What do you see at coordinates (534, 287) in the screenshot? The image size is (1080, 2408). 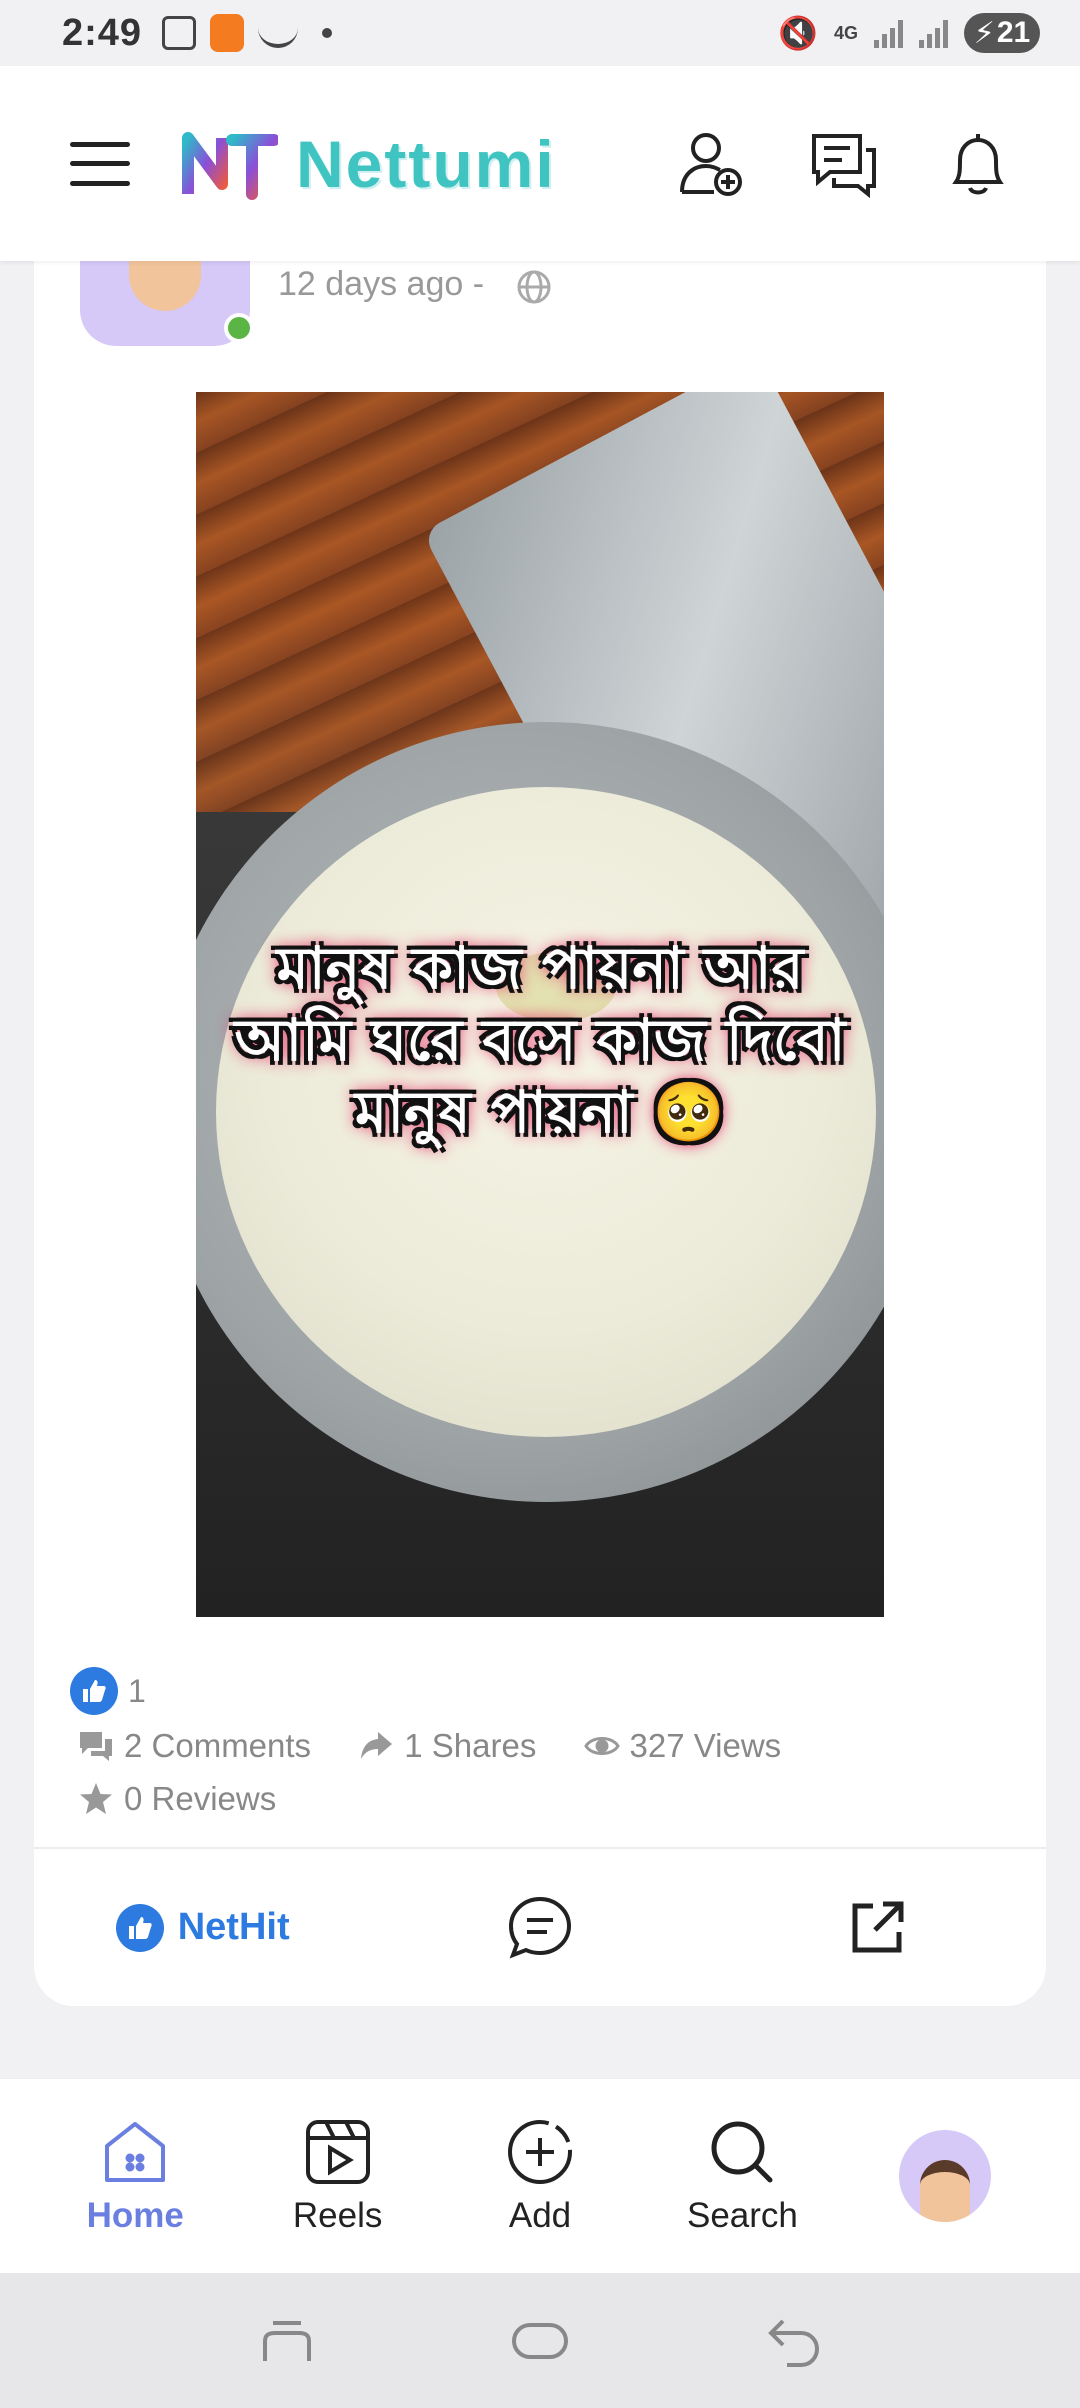 I see `public-globe-icon` at bounding box center [534, 287].